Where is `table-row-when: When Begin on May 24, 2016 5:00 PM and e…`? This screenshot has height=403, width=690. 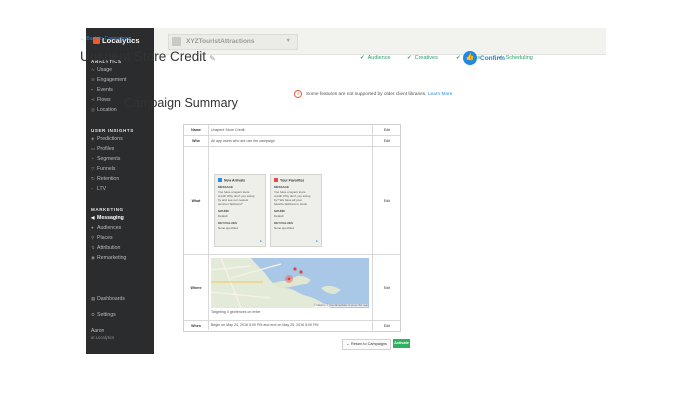
table-row-when: When Begin on May 24, 2016 5:00 PM and e… is located at coordinates (292, 325).